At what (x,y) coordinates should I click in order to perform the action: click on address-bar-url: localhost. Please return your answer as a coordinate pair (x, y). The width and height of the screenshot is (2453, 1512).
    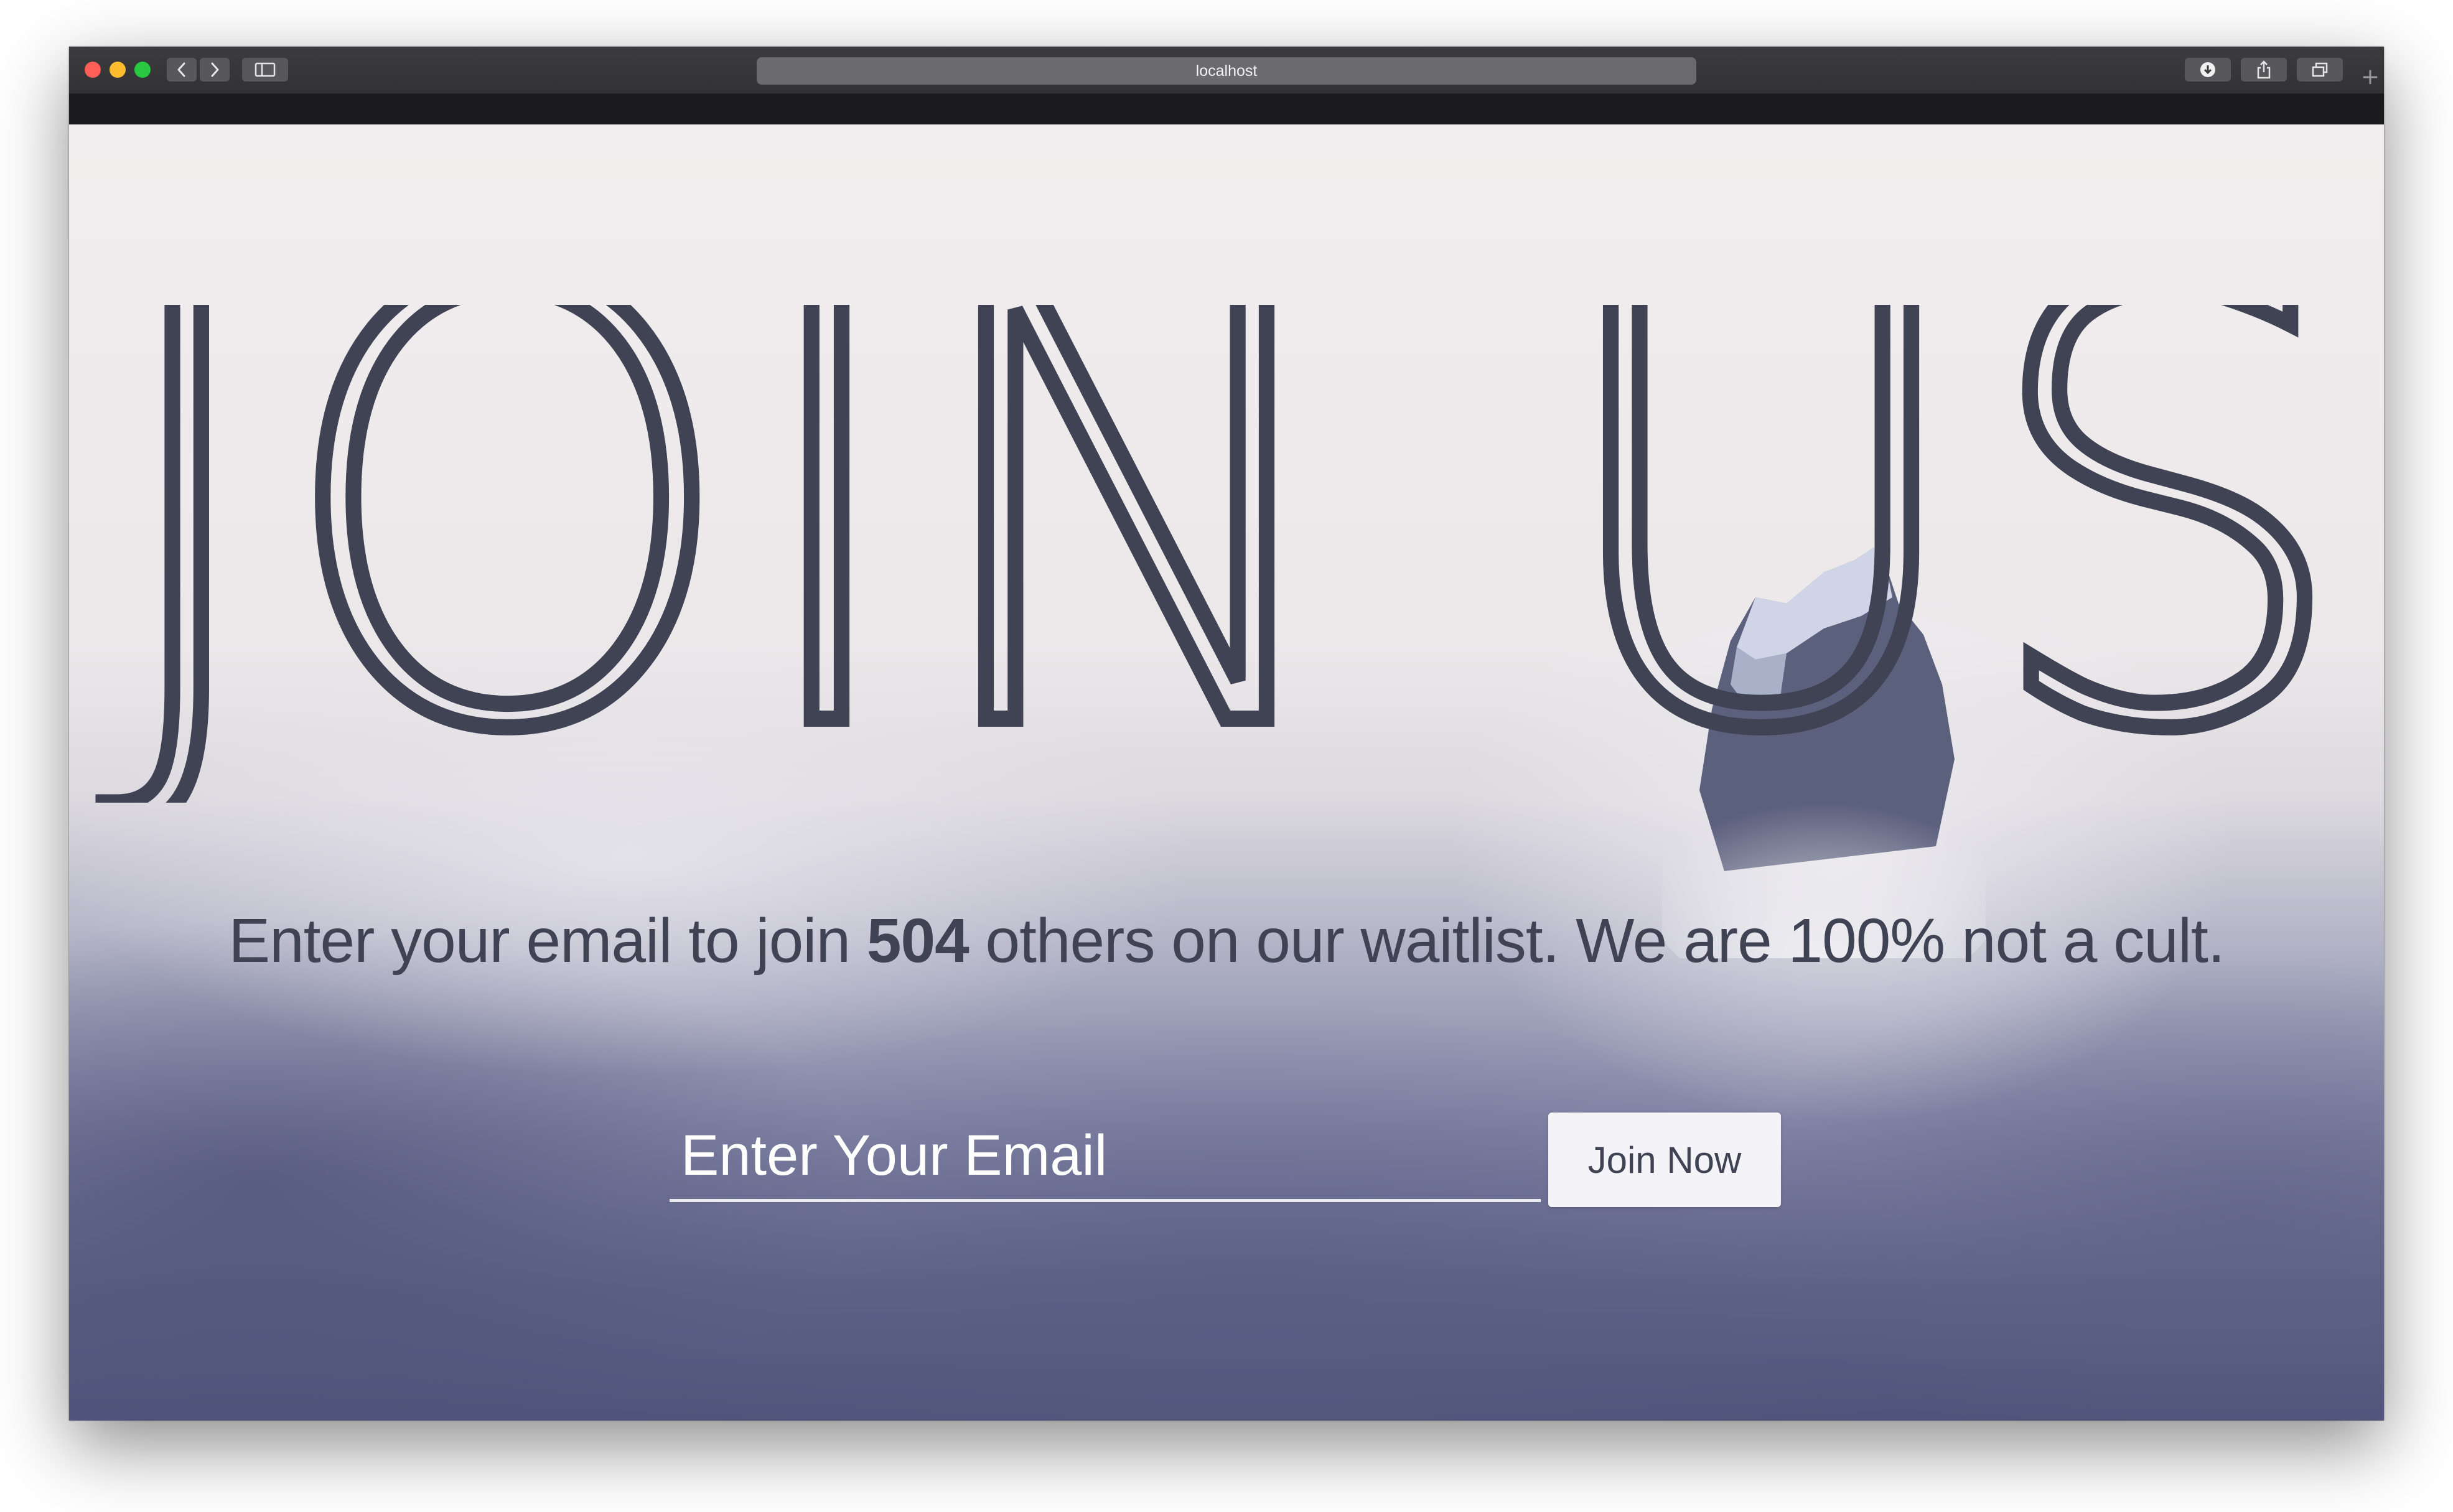
    Looking at the image, I should click on (1226, 71).